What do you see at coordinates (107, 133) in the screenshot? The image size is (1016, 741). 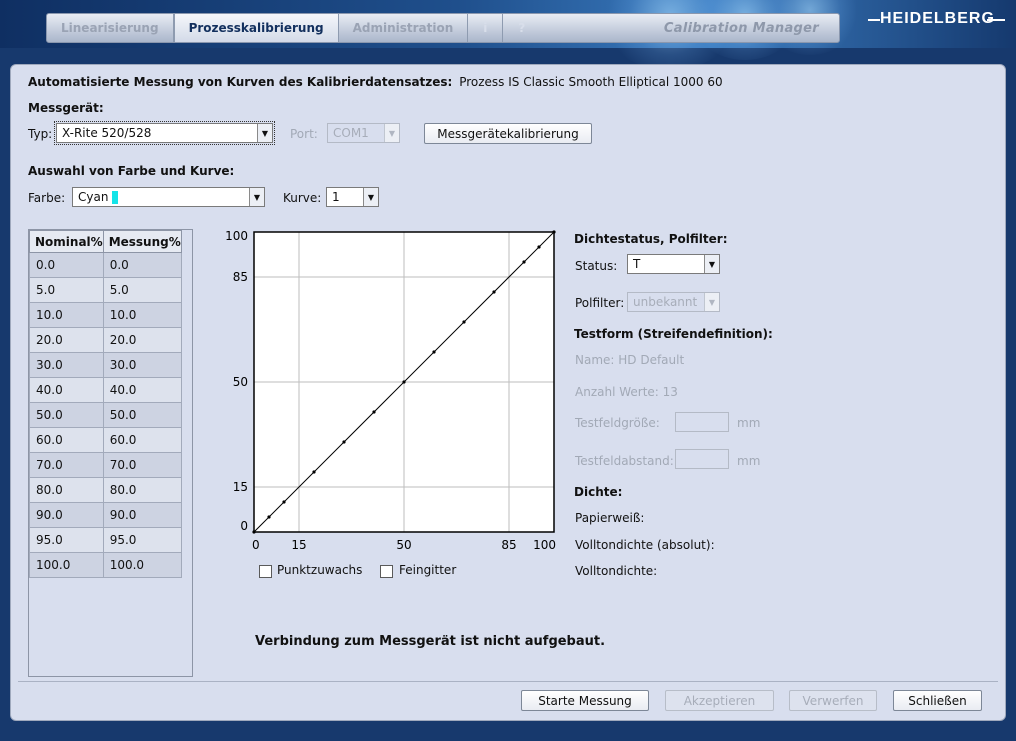 I see `device-type-value: X-Rite 520/528` at bounding box center [107, 133].